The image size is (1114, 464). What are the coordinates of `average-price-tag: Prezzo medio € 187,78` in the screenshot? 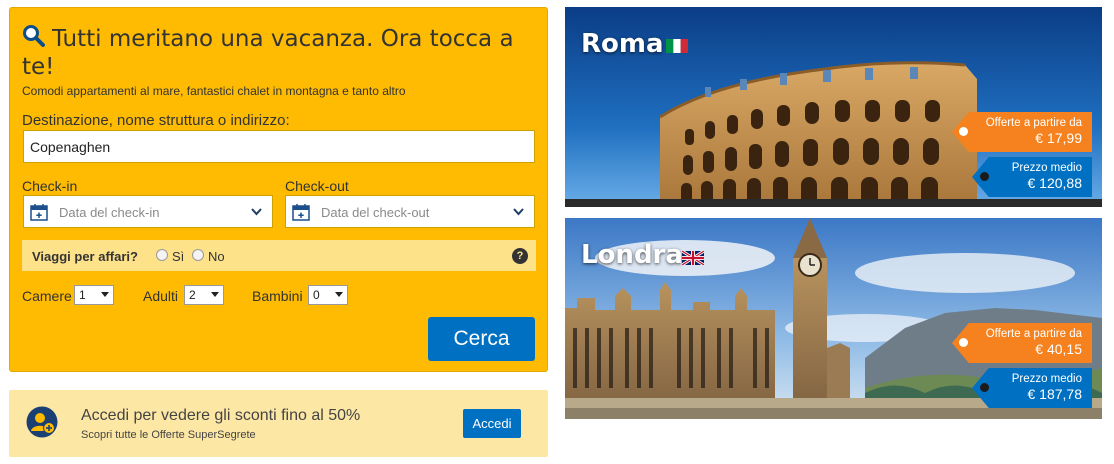 It's located at (1032, 388).